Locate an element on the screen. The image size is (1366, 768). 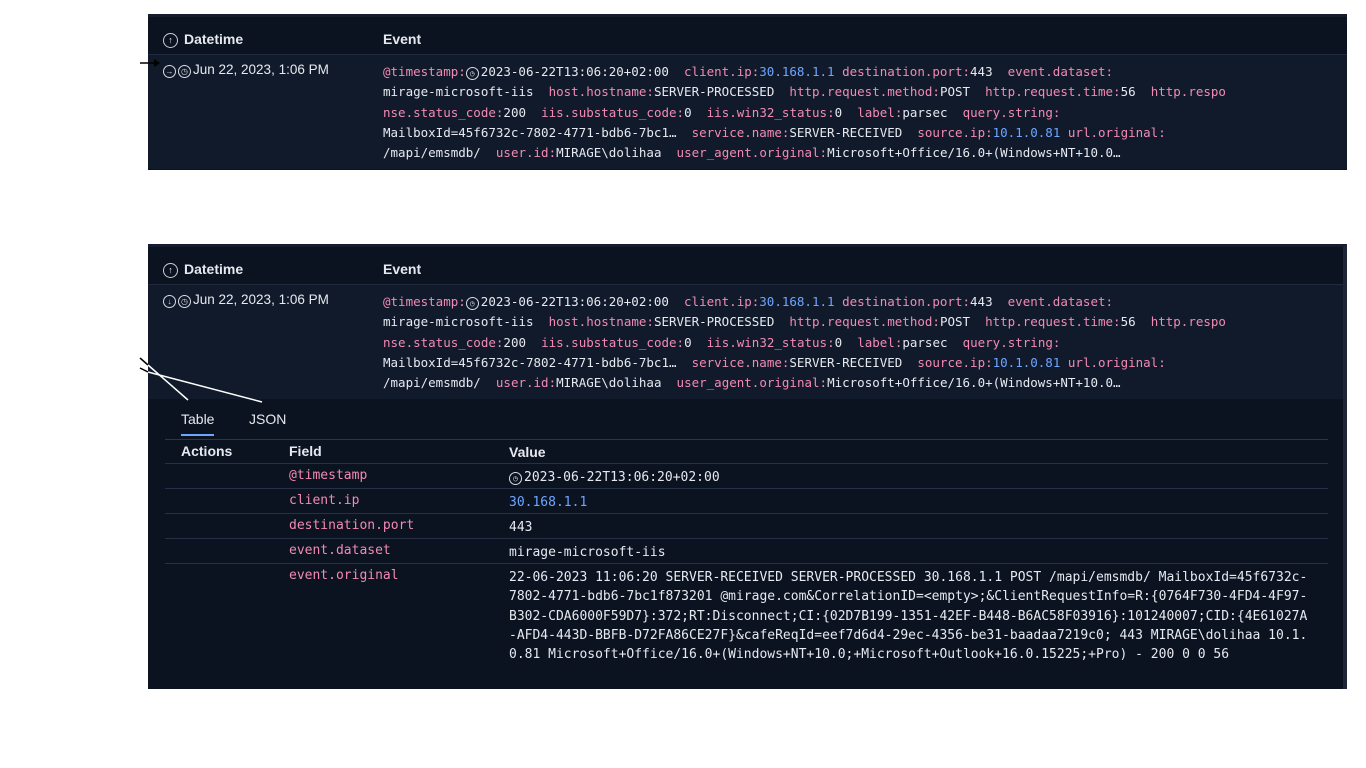
table-row: @timestamp ◷ 2023-06-22T13:06:20+02:00 is located at coordinates (746, 476).